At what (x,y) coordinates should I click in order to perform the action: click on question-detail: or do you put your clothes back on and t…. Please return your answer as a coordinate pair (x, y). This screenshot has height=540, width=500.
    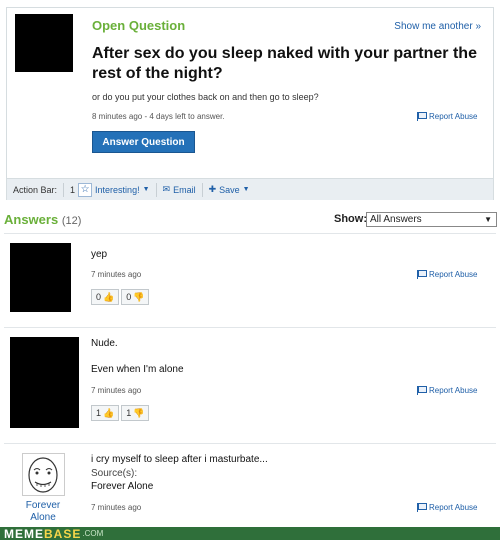
    Looking at the image, I should click on (205, 97).